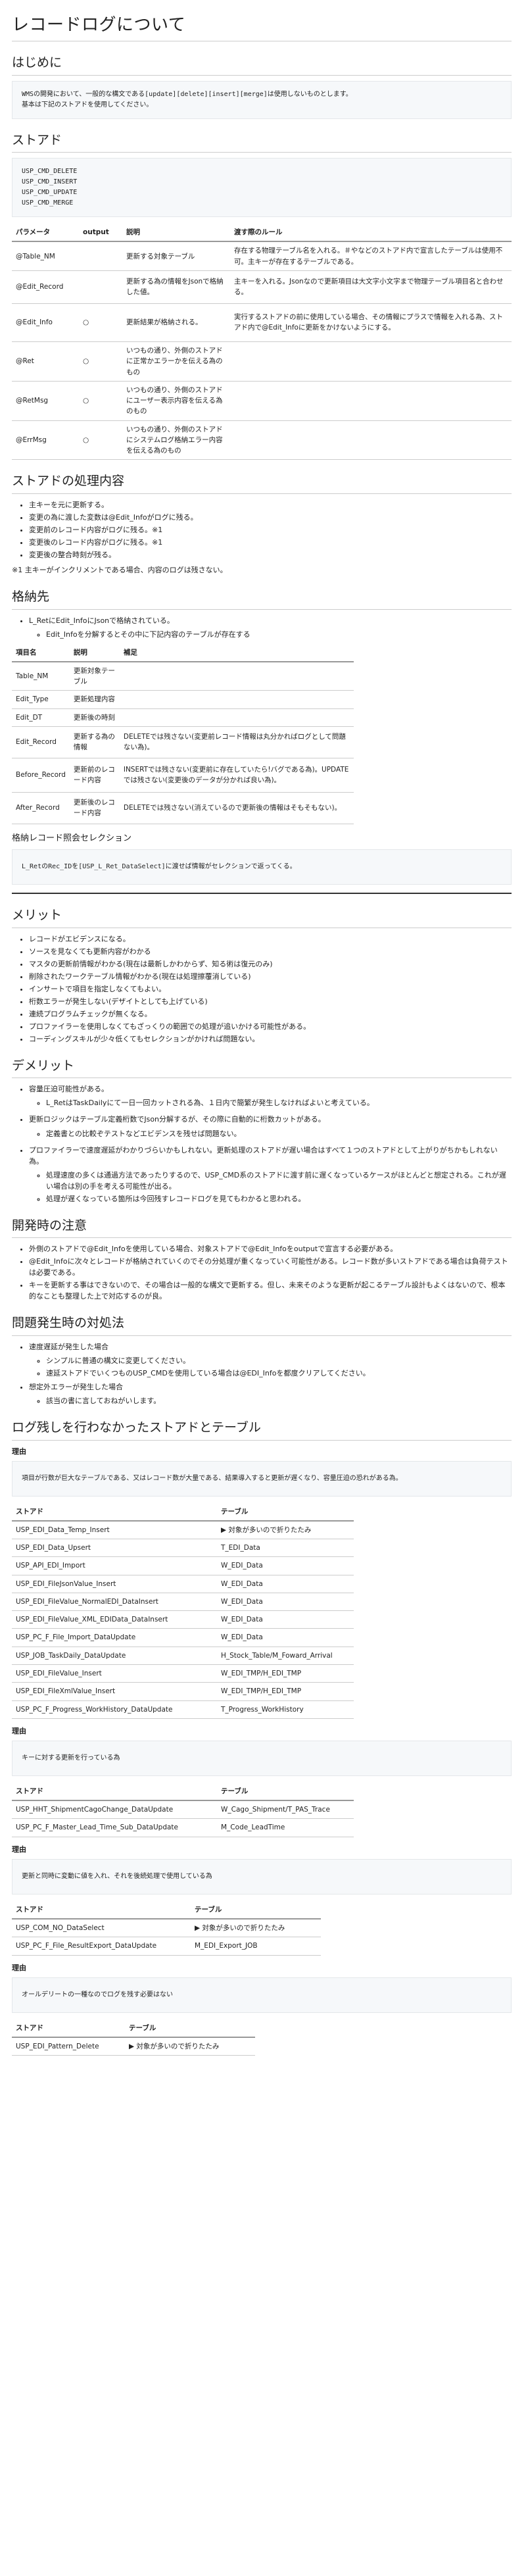  What do you see at coordinates (183, 1584) in the screenshot?
I see `table-row: USP_EDI_FileJsonValue_Insert W_EDI_Data` at bounding box center [183, 1584].